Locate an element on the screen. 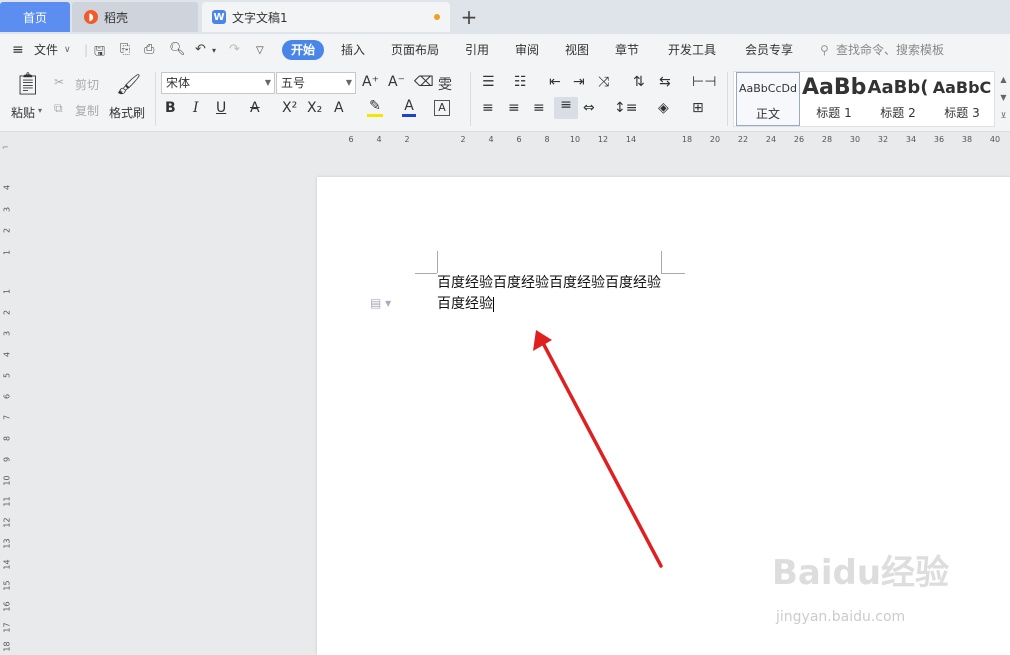 The image size is (1010, 655). watermark-brand: Baidu经验 is located at coordinates (861, 573).